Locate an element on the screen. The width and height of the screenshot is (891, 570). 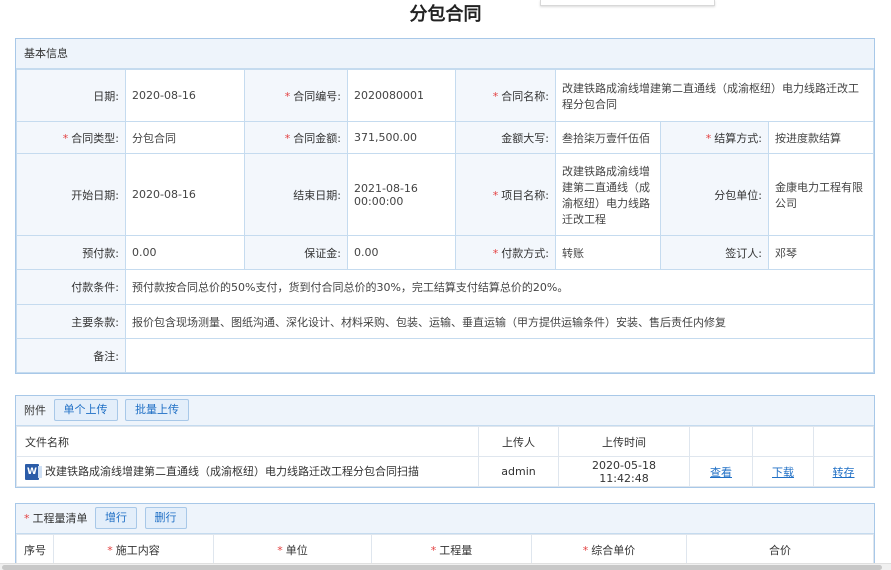
page-title: 分包合同 is located at coordinates (445, 14).